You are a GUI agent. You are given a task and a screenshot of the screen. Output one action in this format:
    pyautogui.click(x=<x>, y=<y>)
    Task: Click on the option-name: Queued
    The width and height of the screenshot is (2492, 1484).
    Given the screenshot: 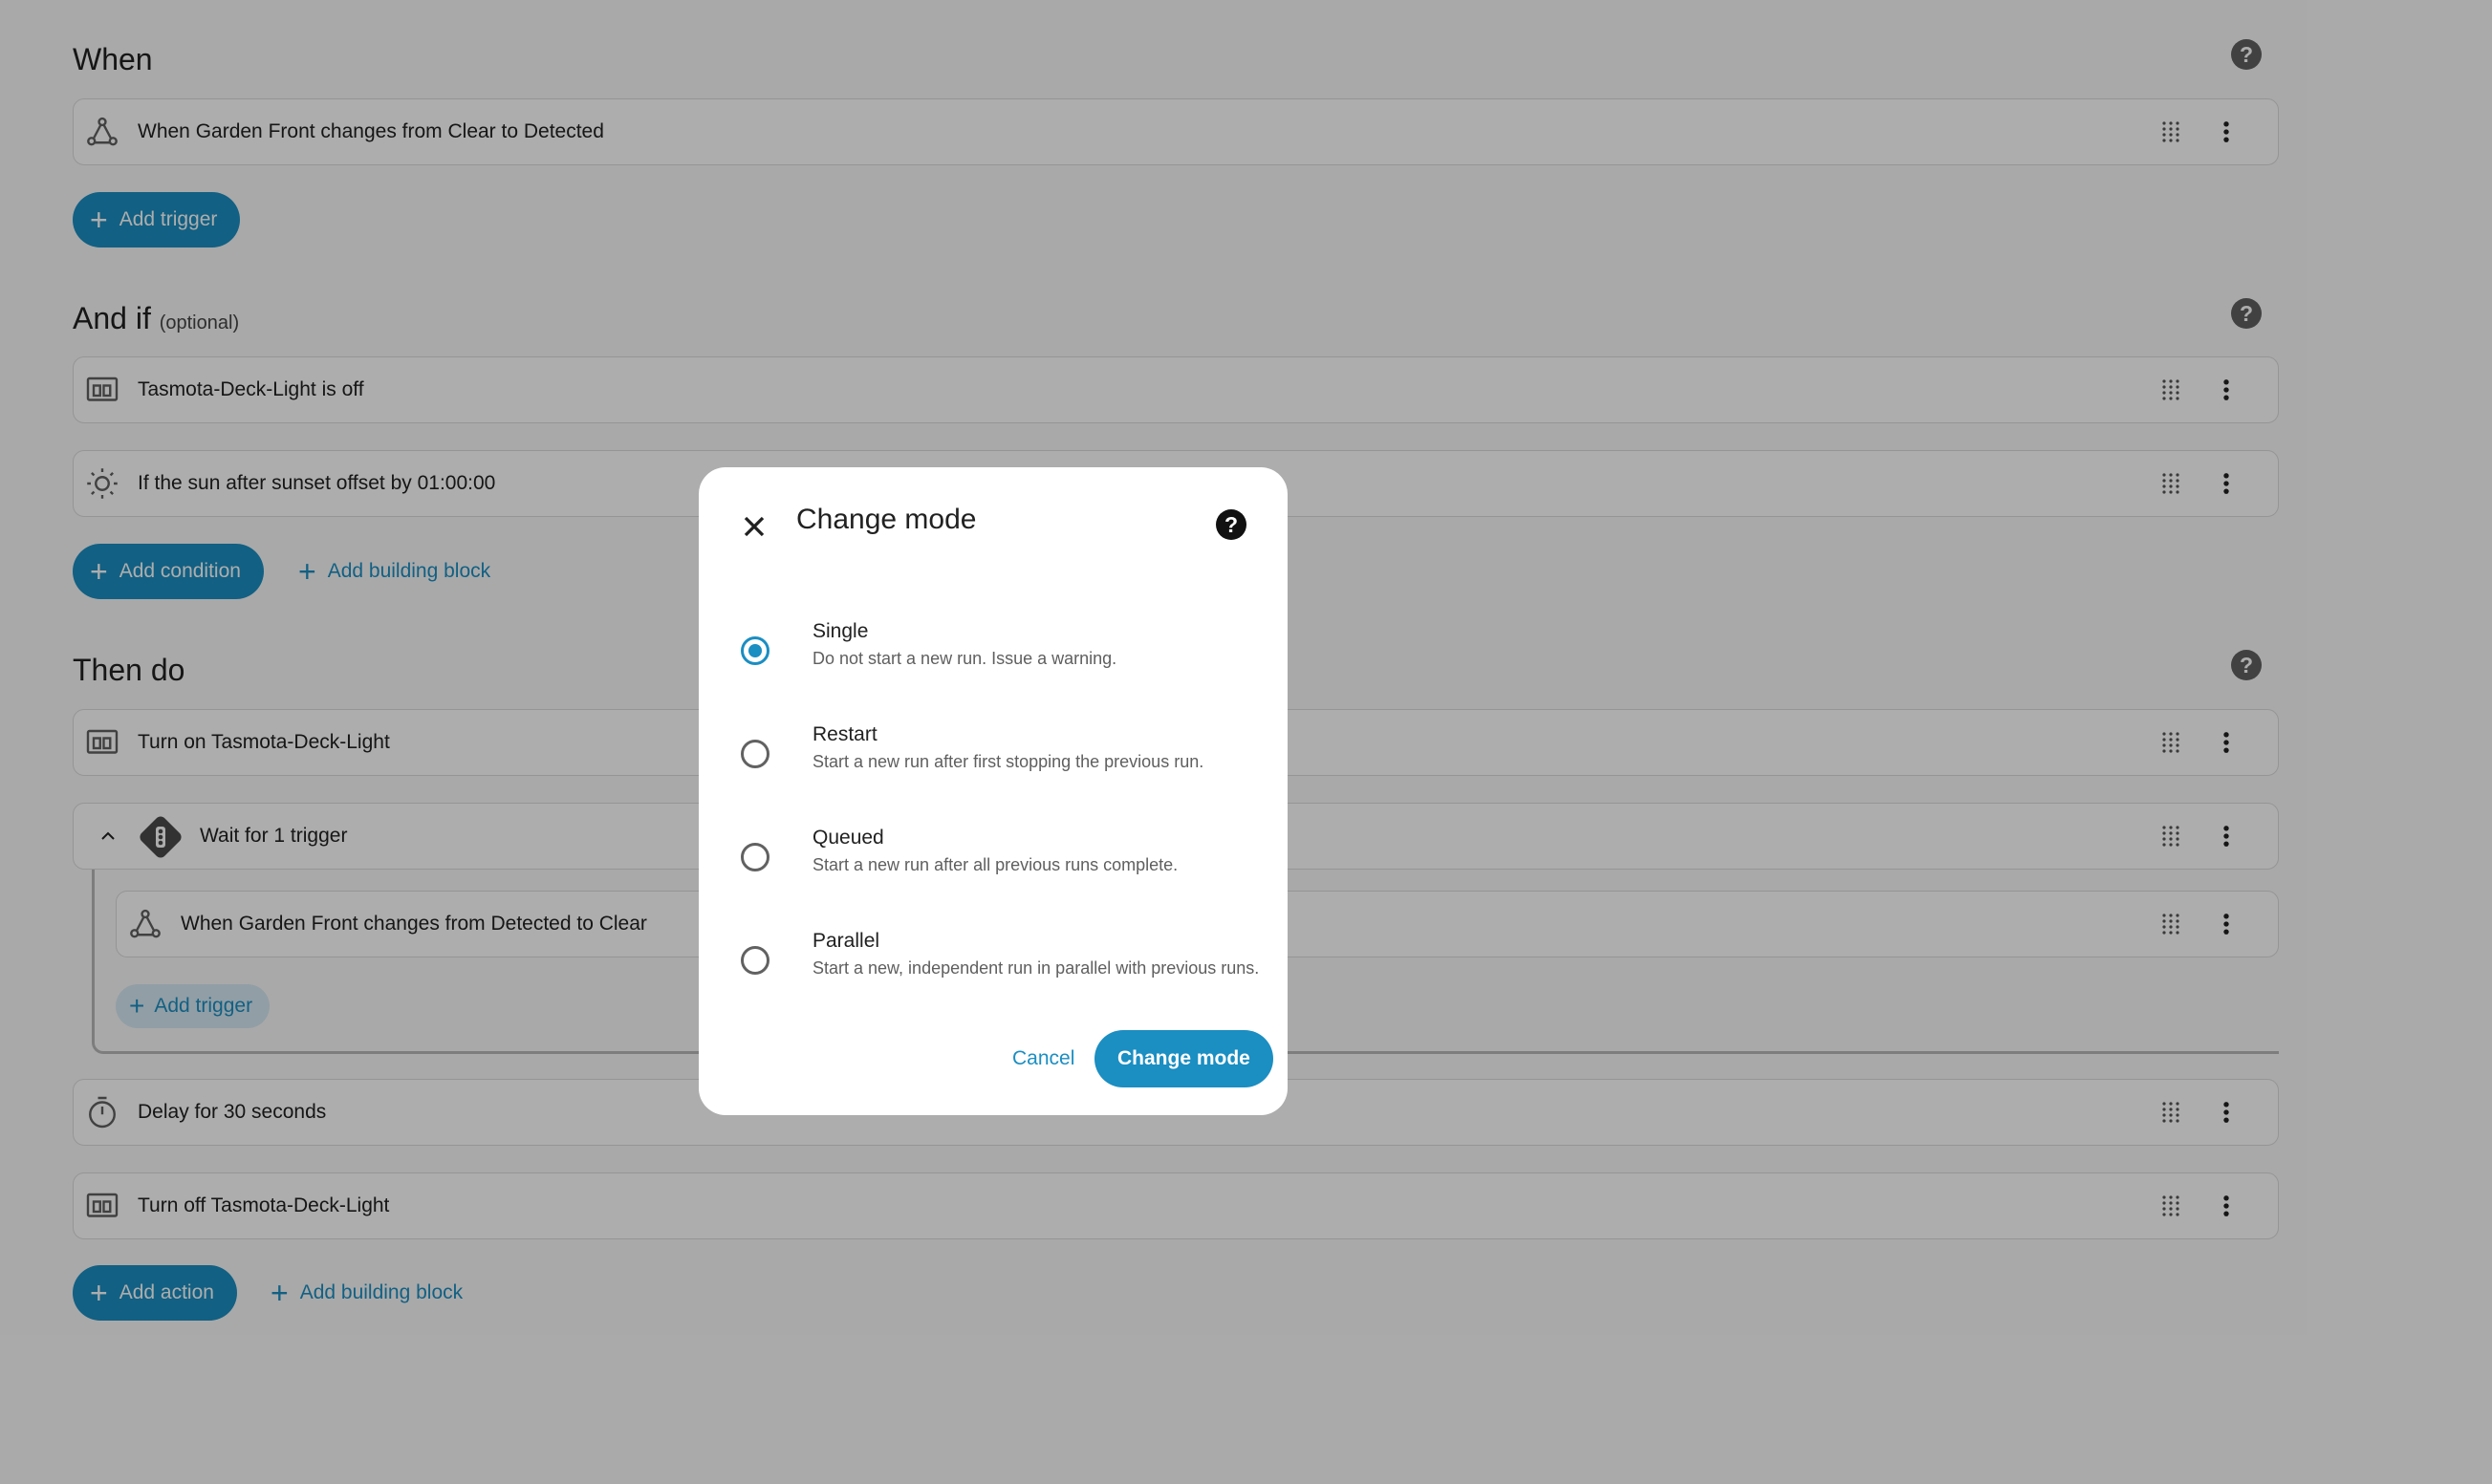 What is the action you would take?
    pyautogui.click(x=849, y=838)
    